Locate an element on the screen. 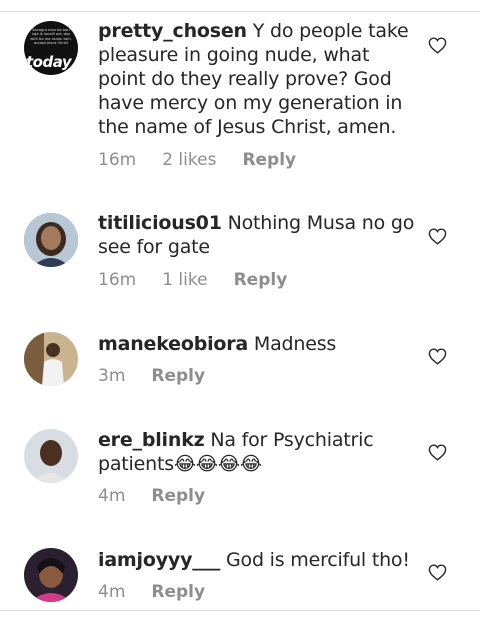 This screenshot has height=619, width=480. comment-likes: 1 like is located at coordinates (184, 280).